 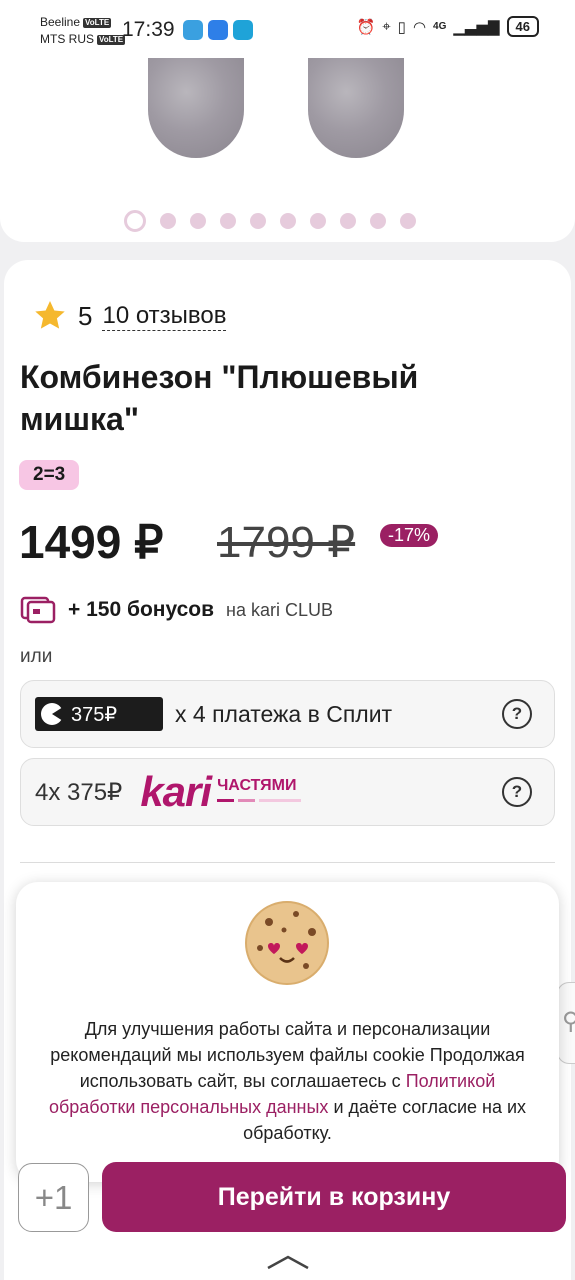 I want to click on vibrate-icon: ▯, so click(x=401, y=27).